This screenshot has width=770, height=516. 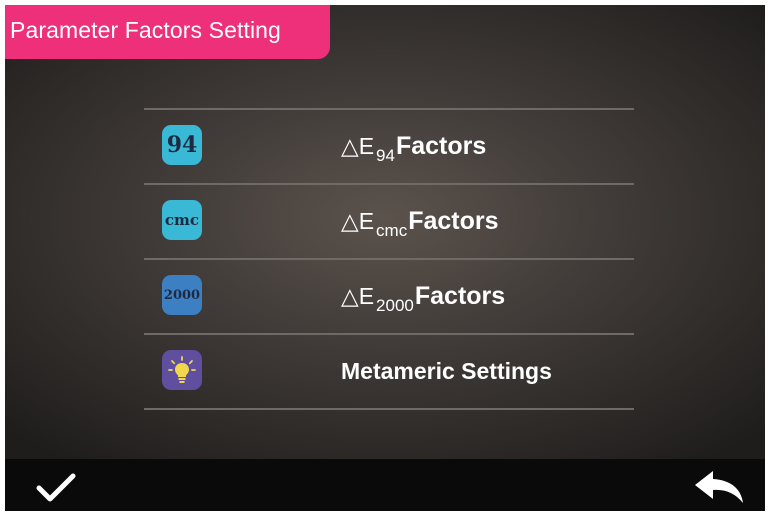 What do you see at coordinates (167, 32) in the screenshot?
I see `page-title: Parameter Factors Setting` at bounding box center [167, 32].